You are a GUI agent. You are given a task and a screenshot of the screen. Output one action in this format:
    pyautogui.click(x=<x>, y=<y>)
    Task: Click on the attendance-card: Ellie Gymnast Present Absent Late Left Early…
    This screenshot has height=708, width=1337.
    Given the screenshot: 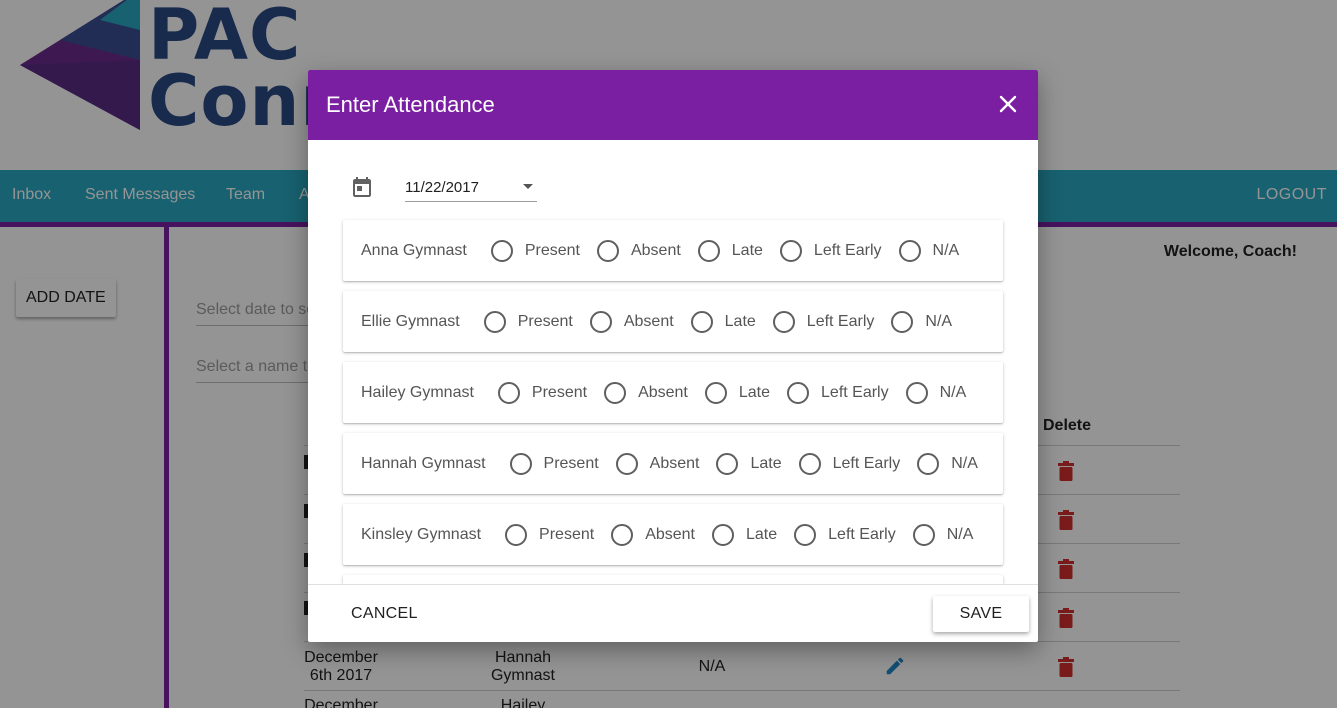 What is the action you would take?
    pyautogui.click(x=673, y=321)
    